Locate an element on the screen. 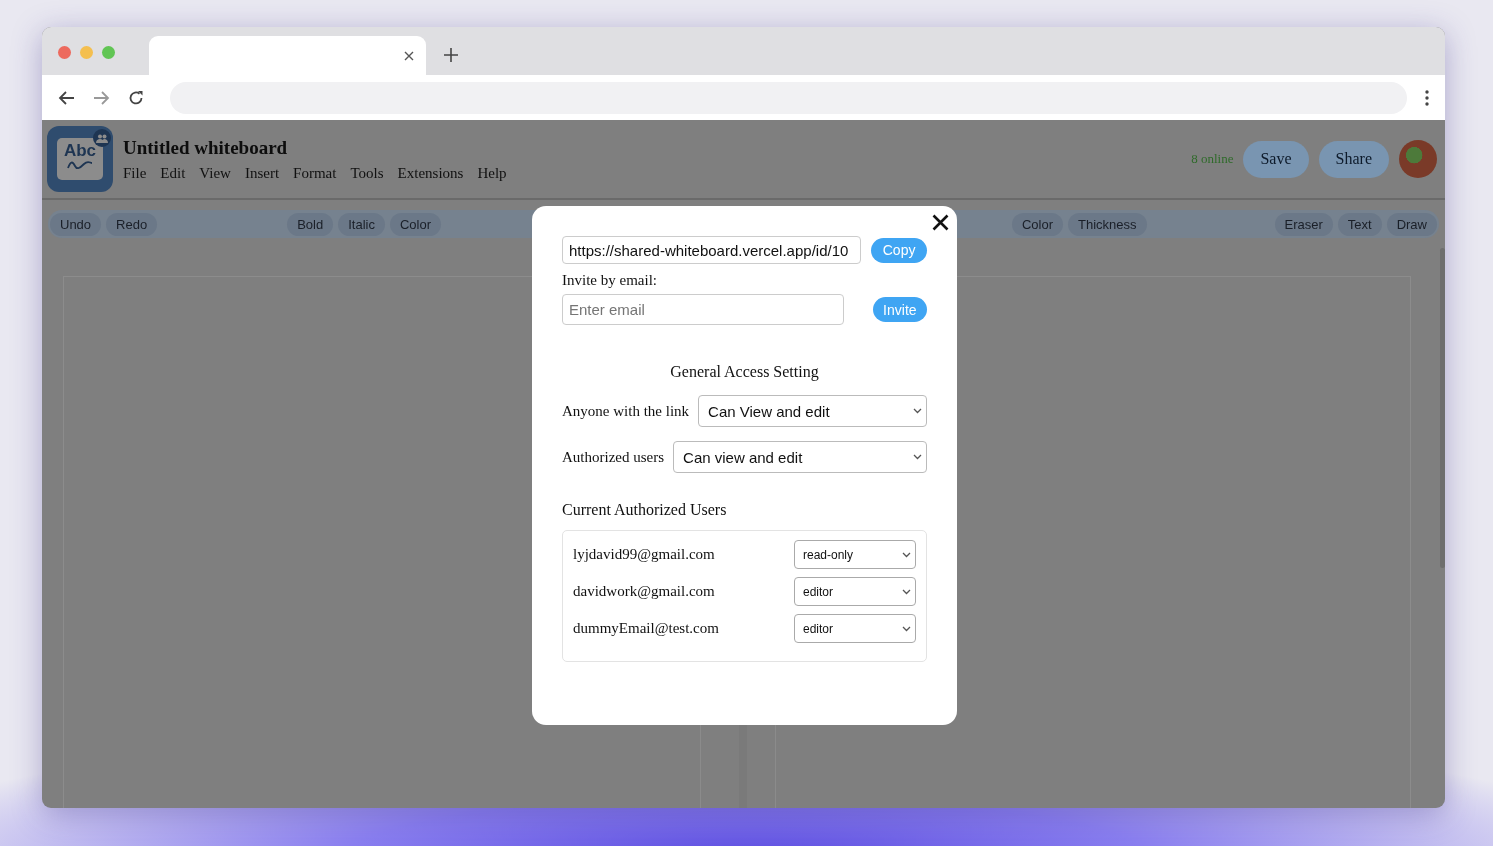 The height and width of the screenshot is (846, 1493). squiggle-icon is located at coordinates (80, 165).